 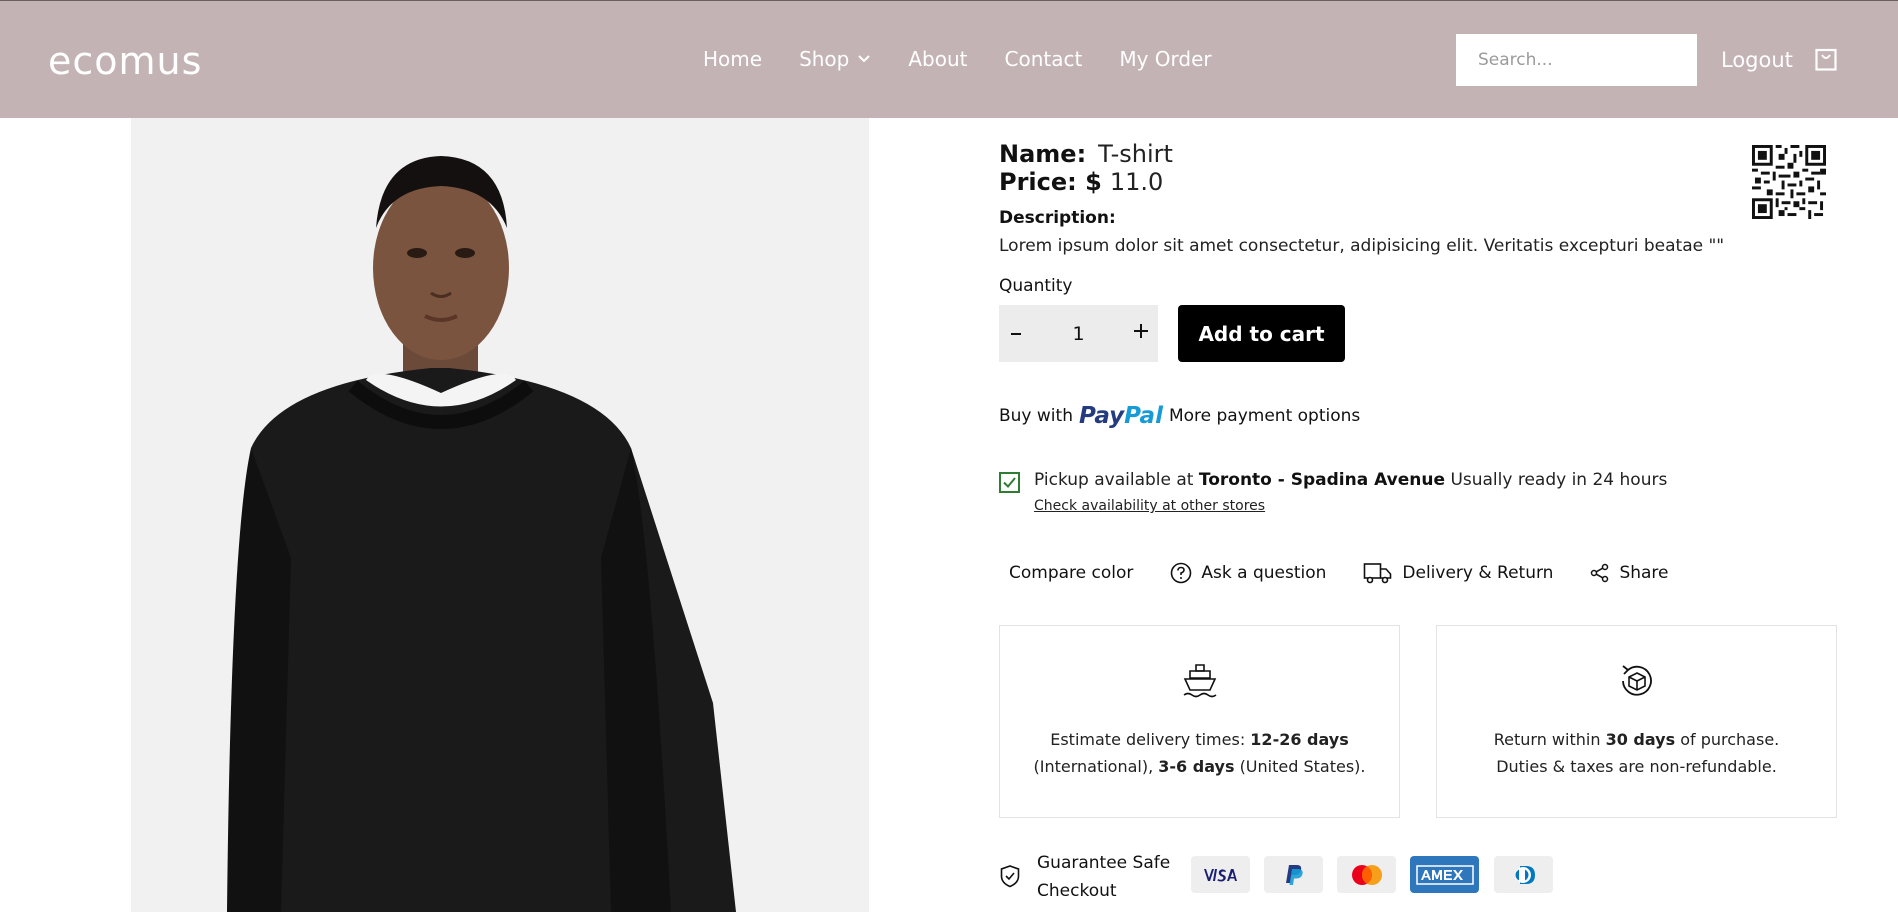 What do you see at coordinates (1547, 739) in the screenshot?
I see `return-p1: Return within` at bounding box center [1547, 739].